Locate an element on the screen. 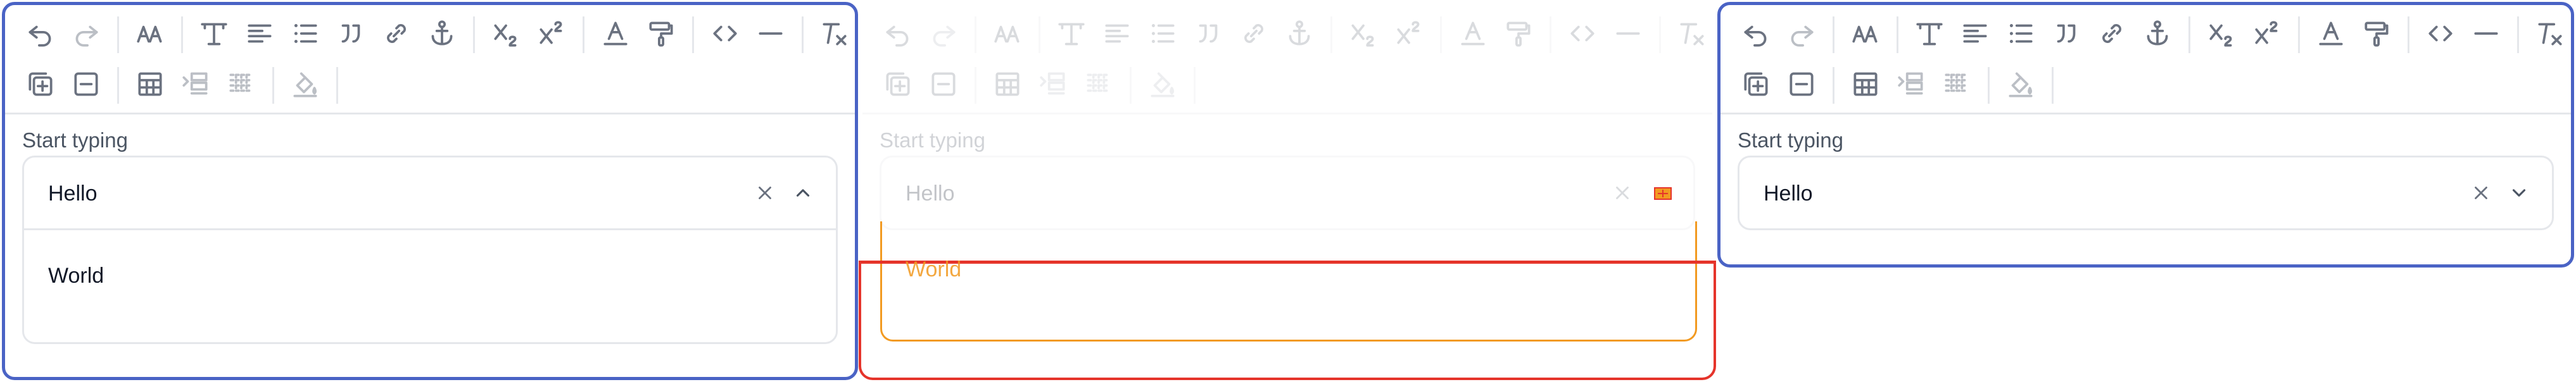 This screenshot has height=382, width=2576. link-icon is located at coordinates (396, 35).